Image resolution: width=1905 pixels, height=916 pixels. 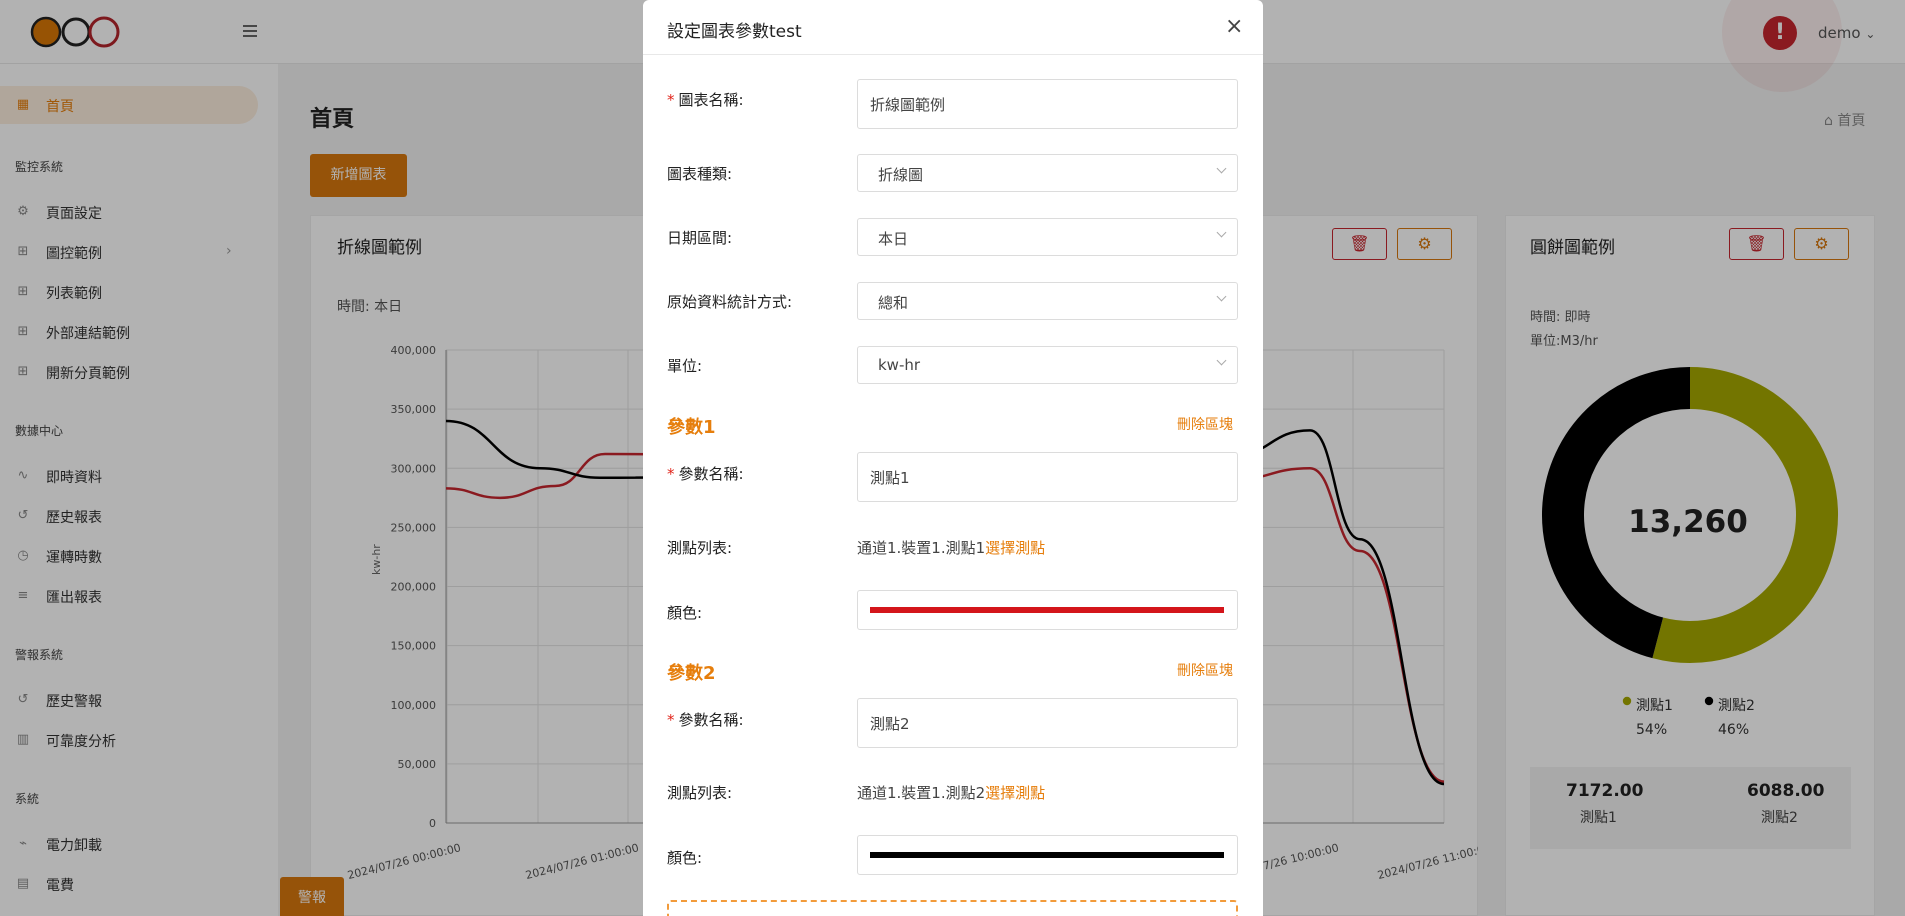 I want to click on date-range-select: 本日, so click(x=1047, y=237).